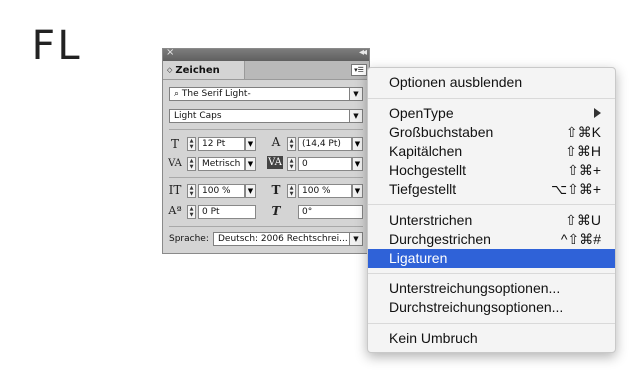 This screenshot has width=639, height=381. What do you see at coordinates (266, 94) in the screenshot?
I see `font-family-dropdown: ⌕ The Serif Light- ▼` at bounding box center [266, 94].